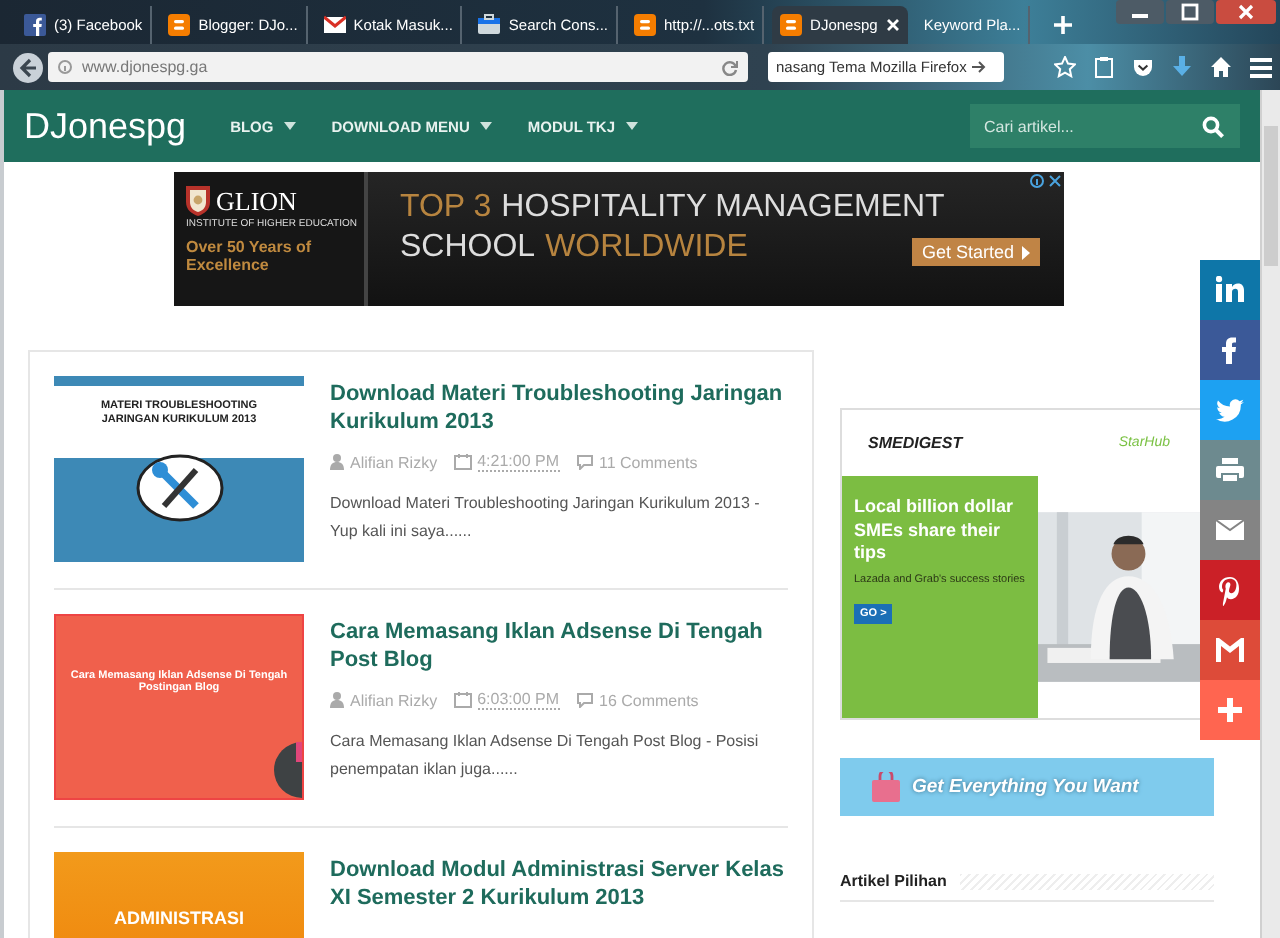 The image size is (1280, 938). Describe the element at coordinates (1190, 12) in the screenshot. I see `maximize-icon` at that location.